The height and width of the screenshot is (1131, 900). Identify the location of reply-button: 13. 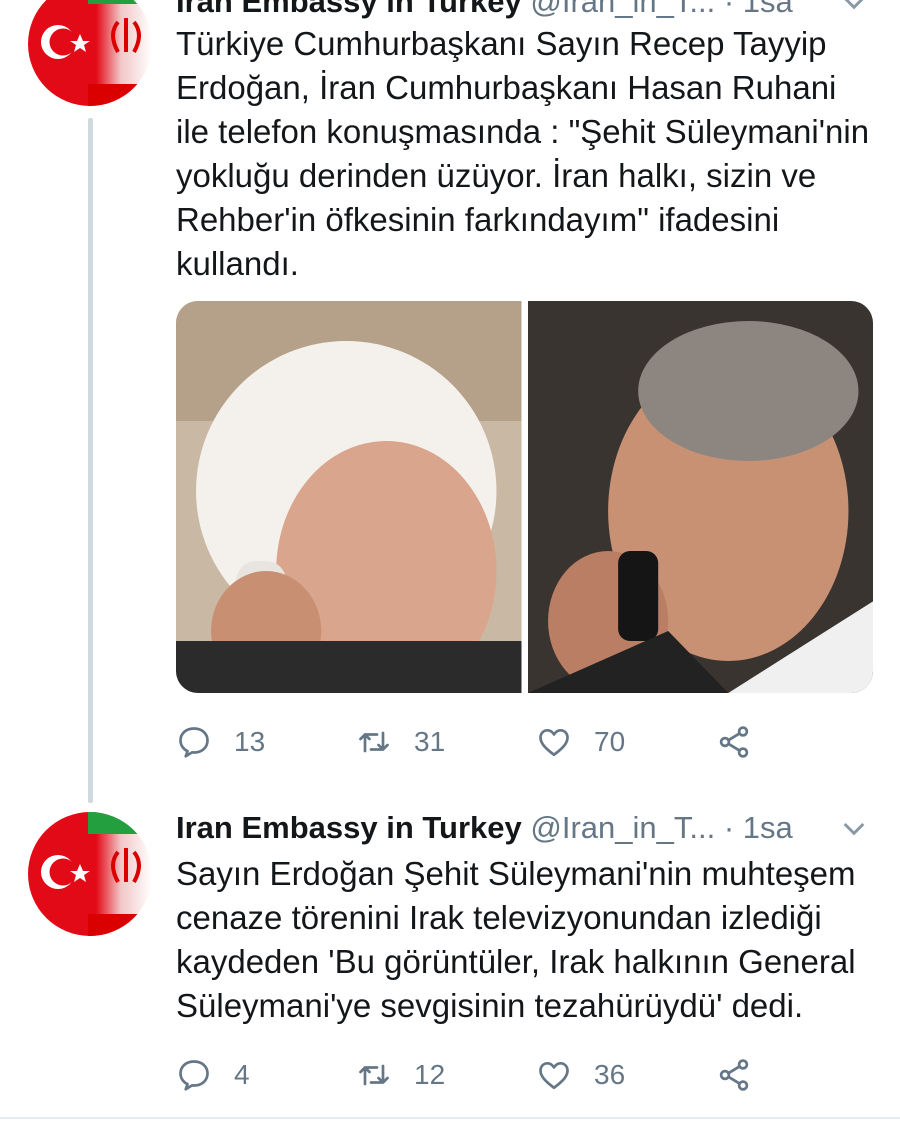
(266, 742).